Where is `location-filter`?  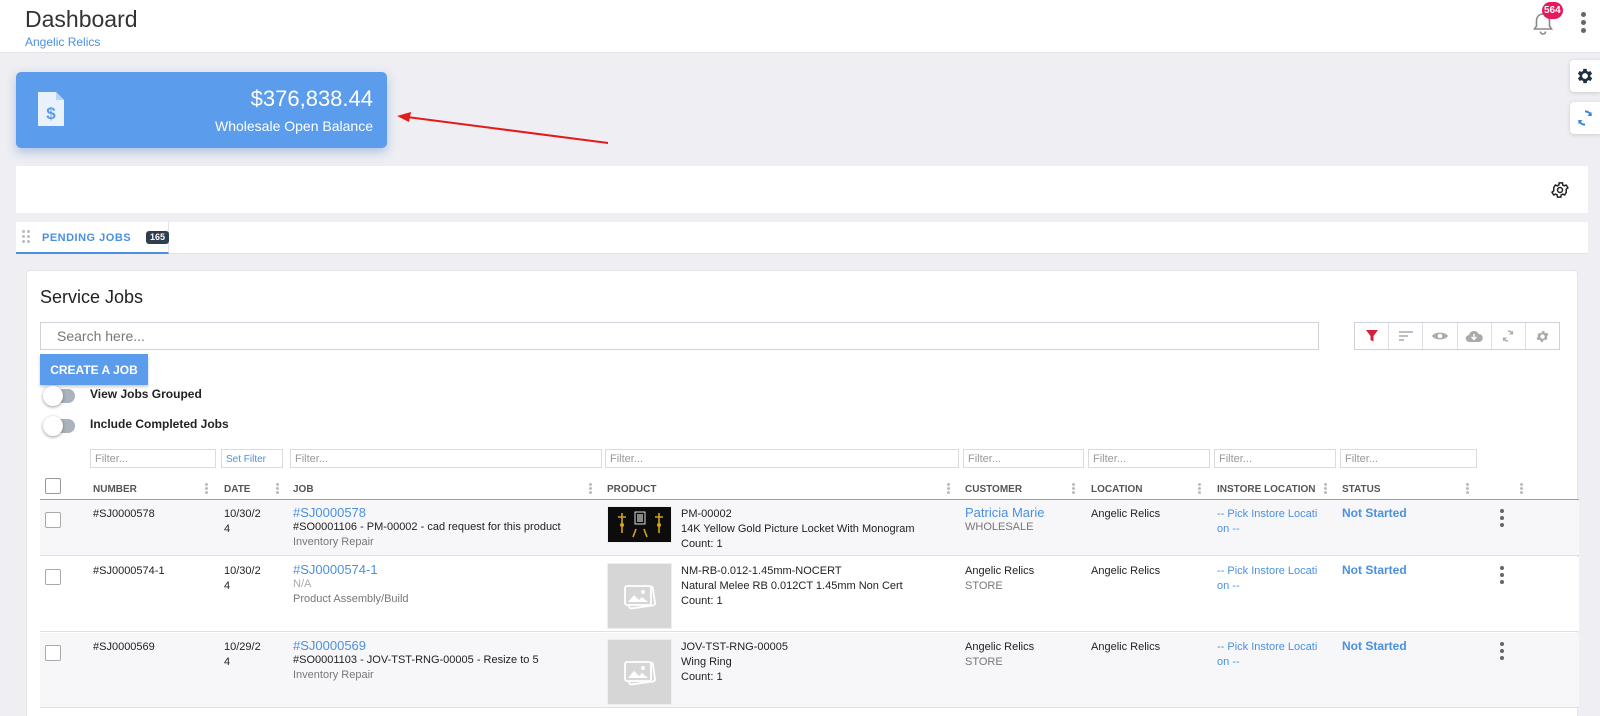 location-filter is located at coordinates (1149, 458).